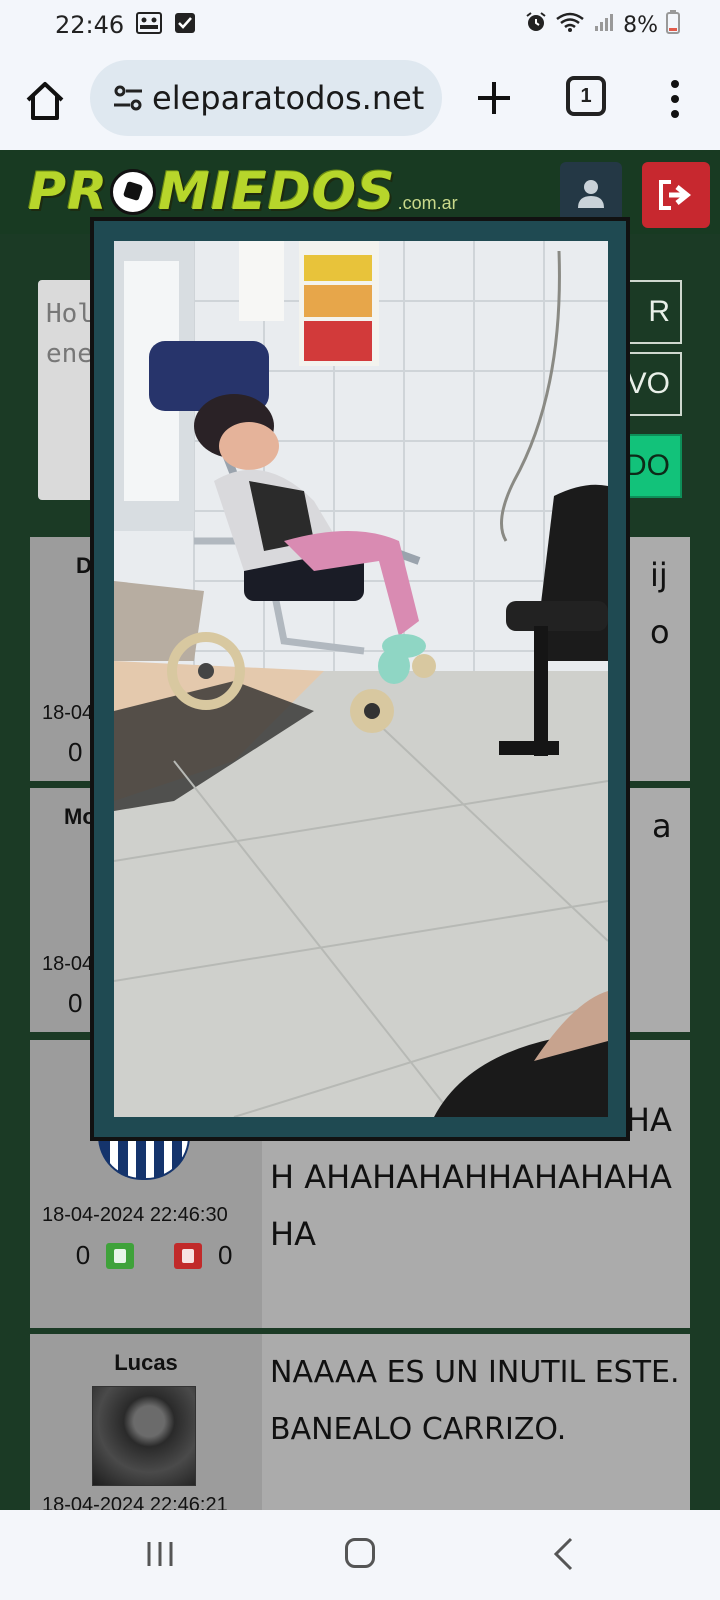  I want to click on down-vote-count: 0, so click(225, 1255).